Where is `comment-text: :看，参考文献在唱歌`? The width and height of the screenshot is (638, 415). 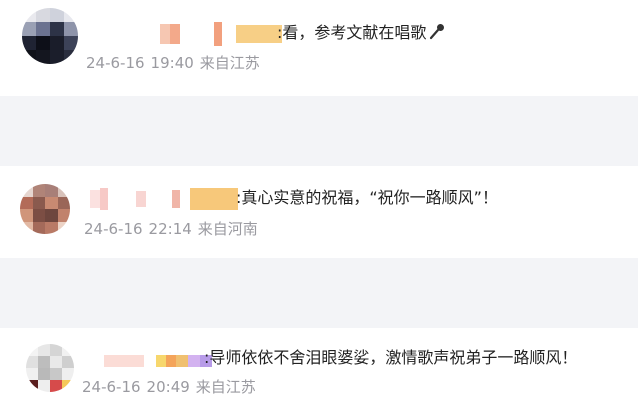
comment-text: :看，参考文献在唱歌 is located at coordinates (361, 32).